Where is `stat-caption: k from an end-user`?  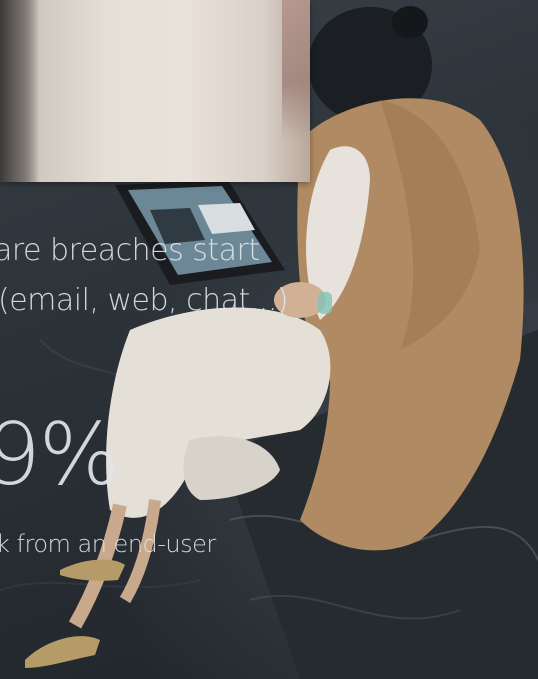
stat-caption: k from an end-user is located at coordinates (108, 544).